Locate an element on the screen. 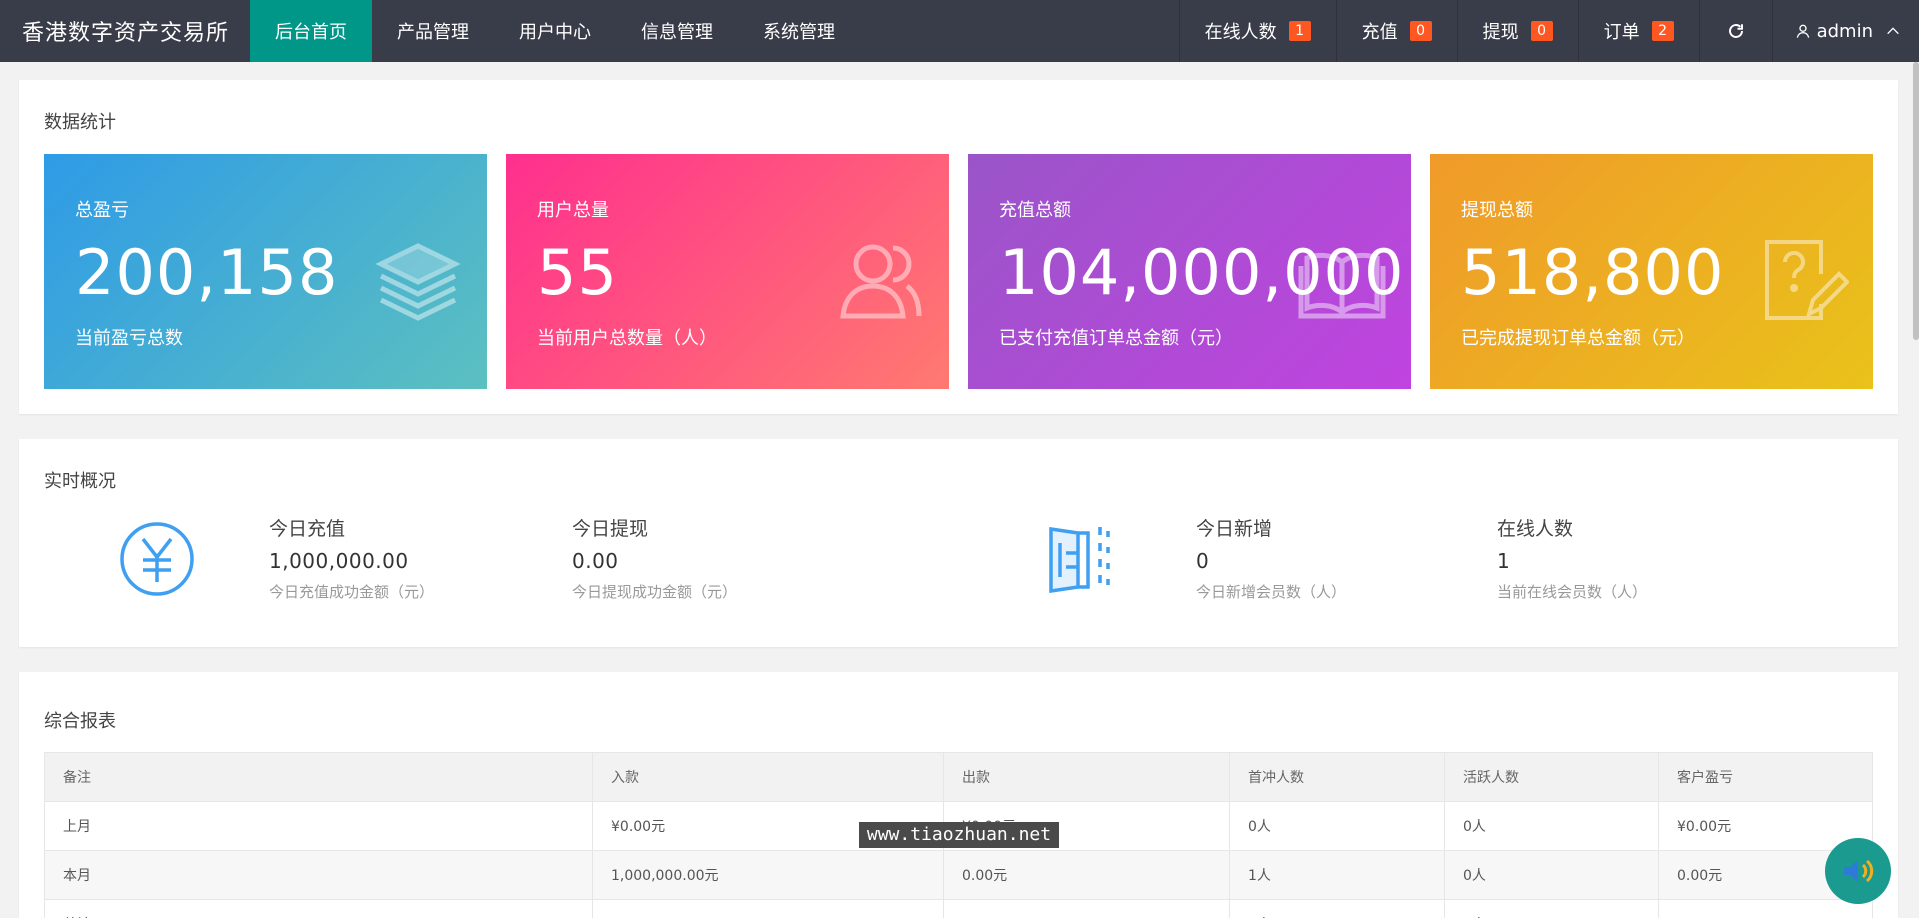 This screenshot has width=1919, height=918. user-menu: admin is located at coordinates (1845, 31).